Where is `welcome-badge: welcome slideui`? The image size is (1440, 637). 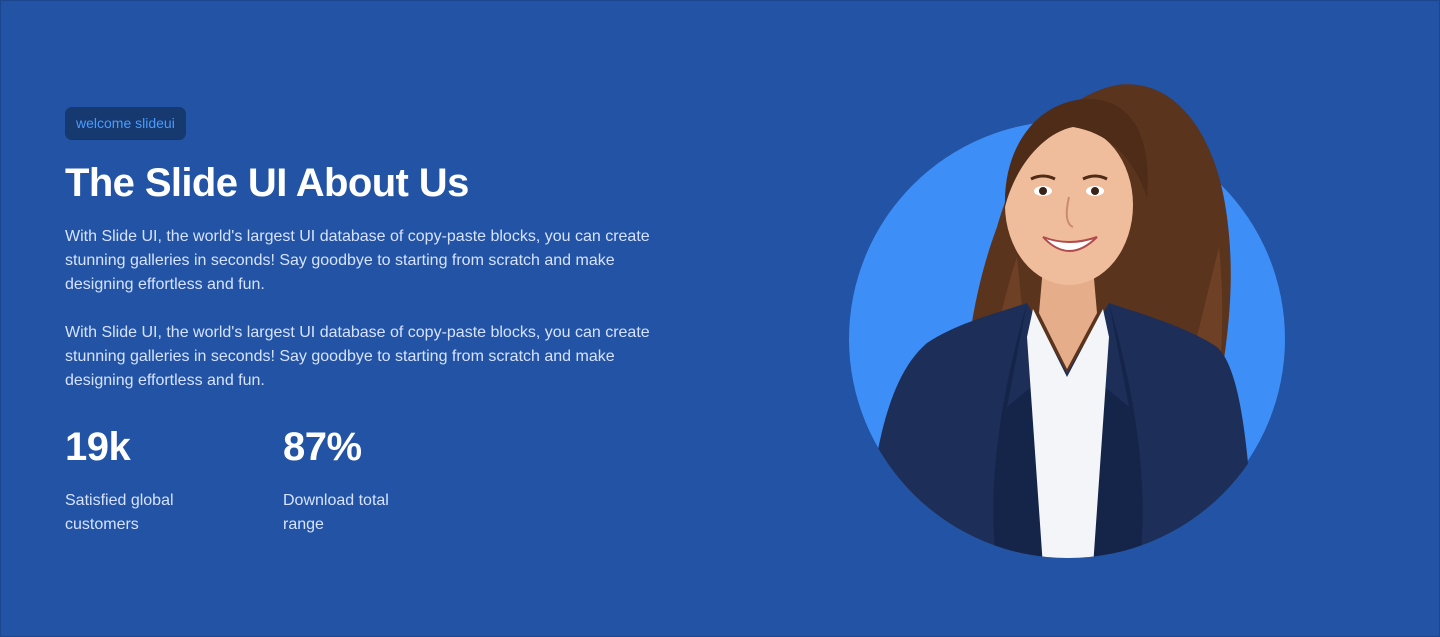 welcome-badge: welcome slideui is located at coordinates (125, 123).